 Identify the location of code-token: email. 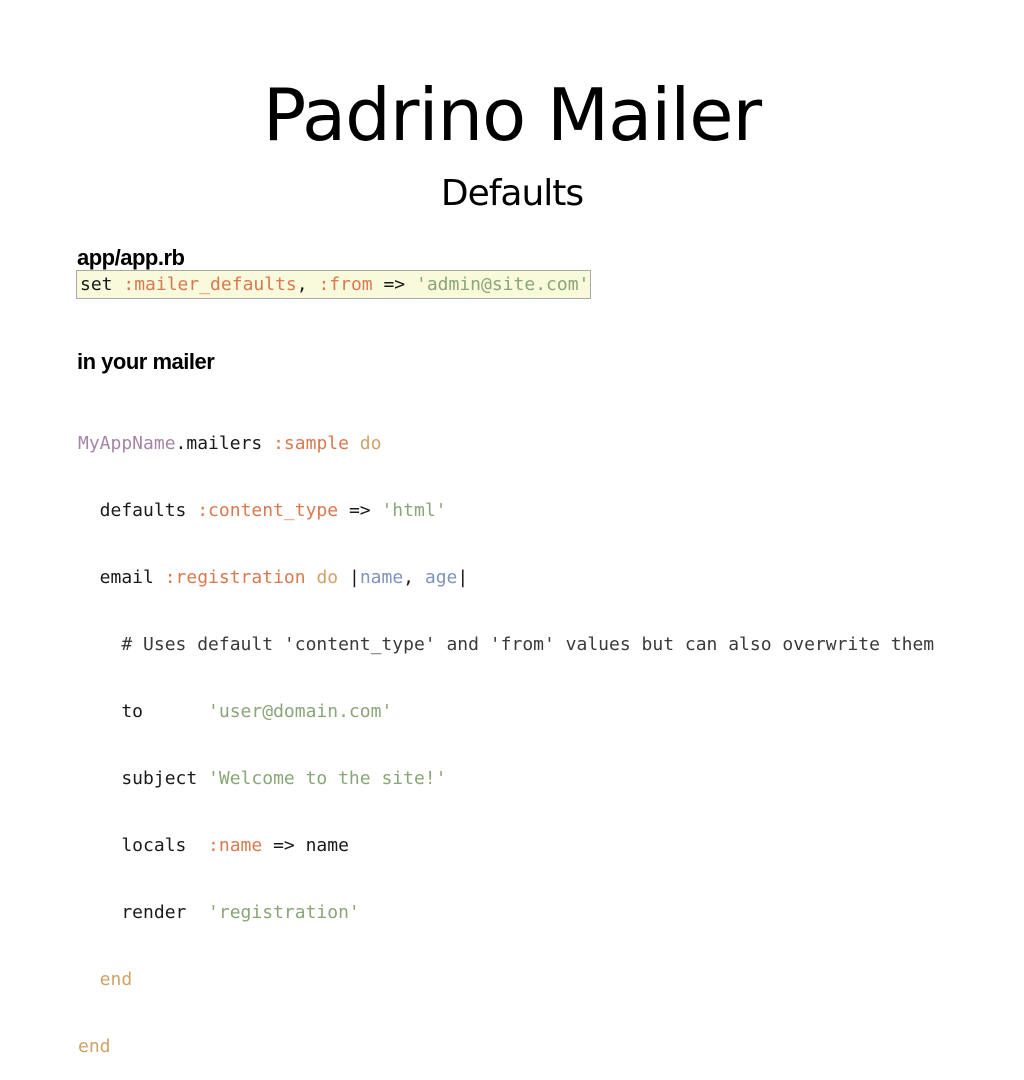
(121, 577).